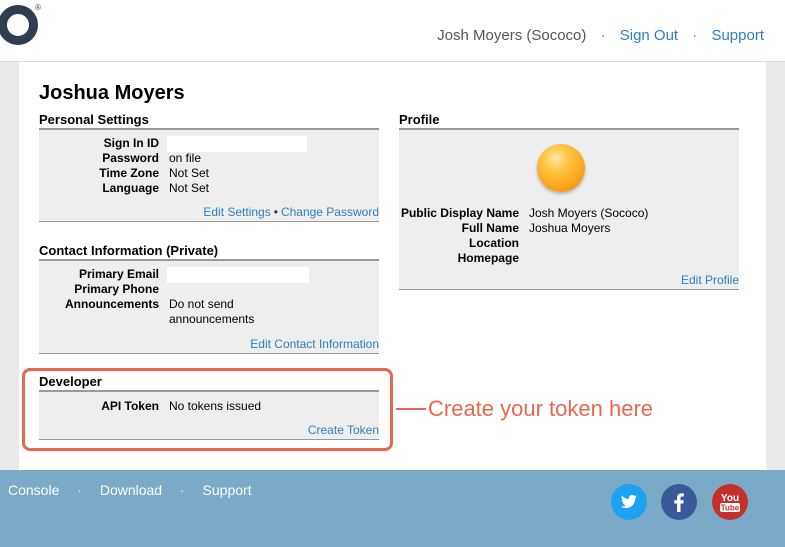  I want to click on logo-ring-icon, so click(19, 25).